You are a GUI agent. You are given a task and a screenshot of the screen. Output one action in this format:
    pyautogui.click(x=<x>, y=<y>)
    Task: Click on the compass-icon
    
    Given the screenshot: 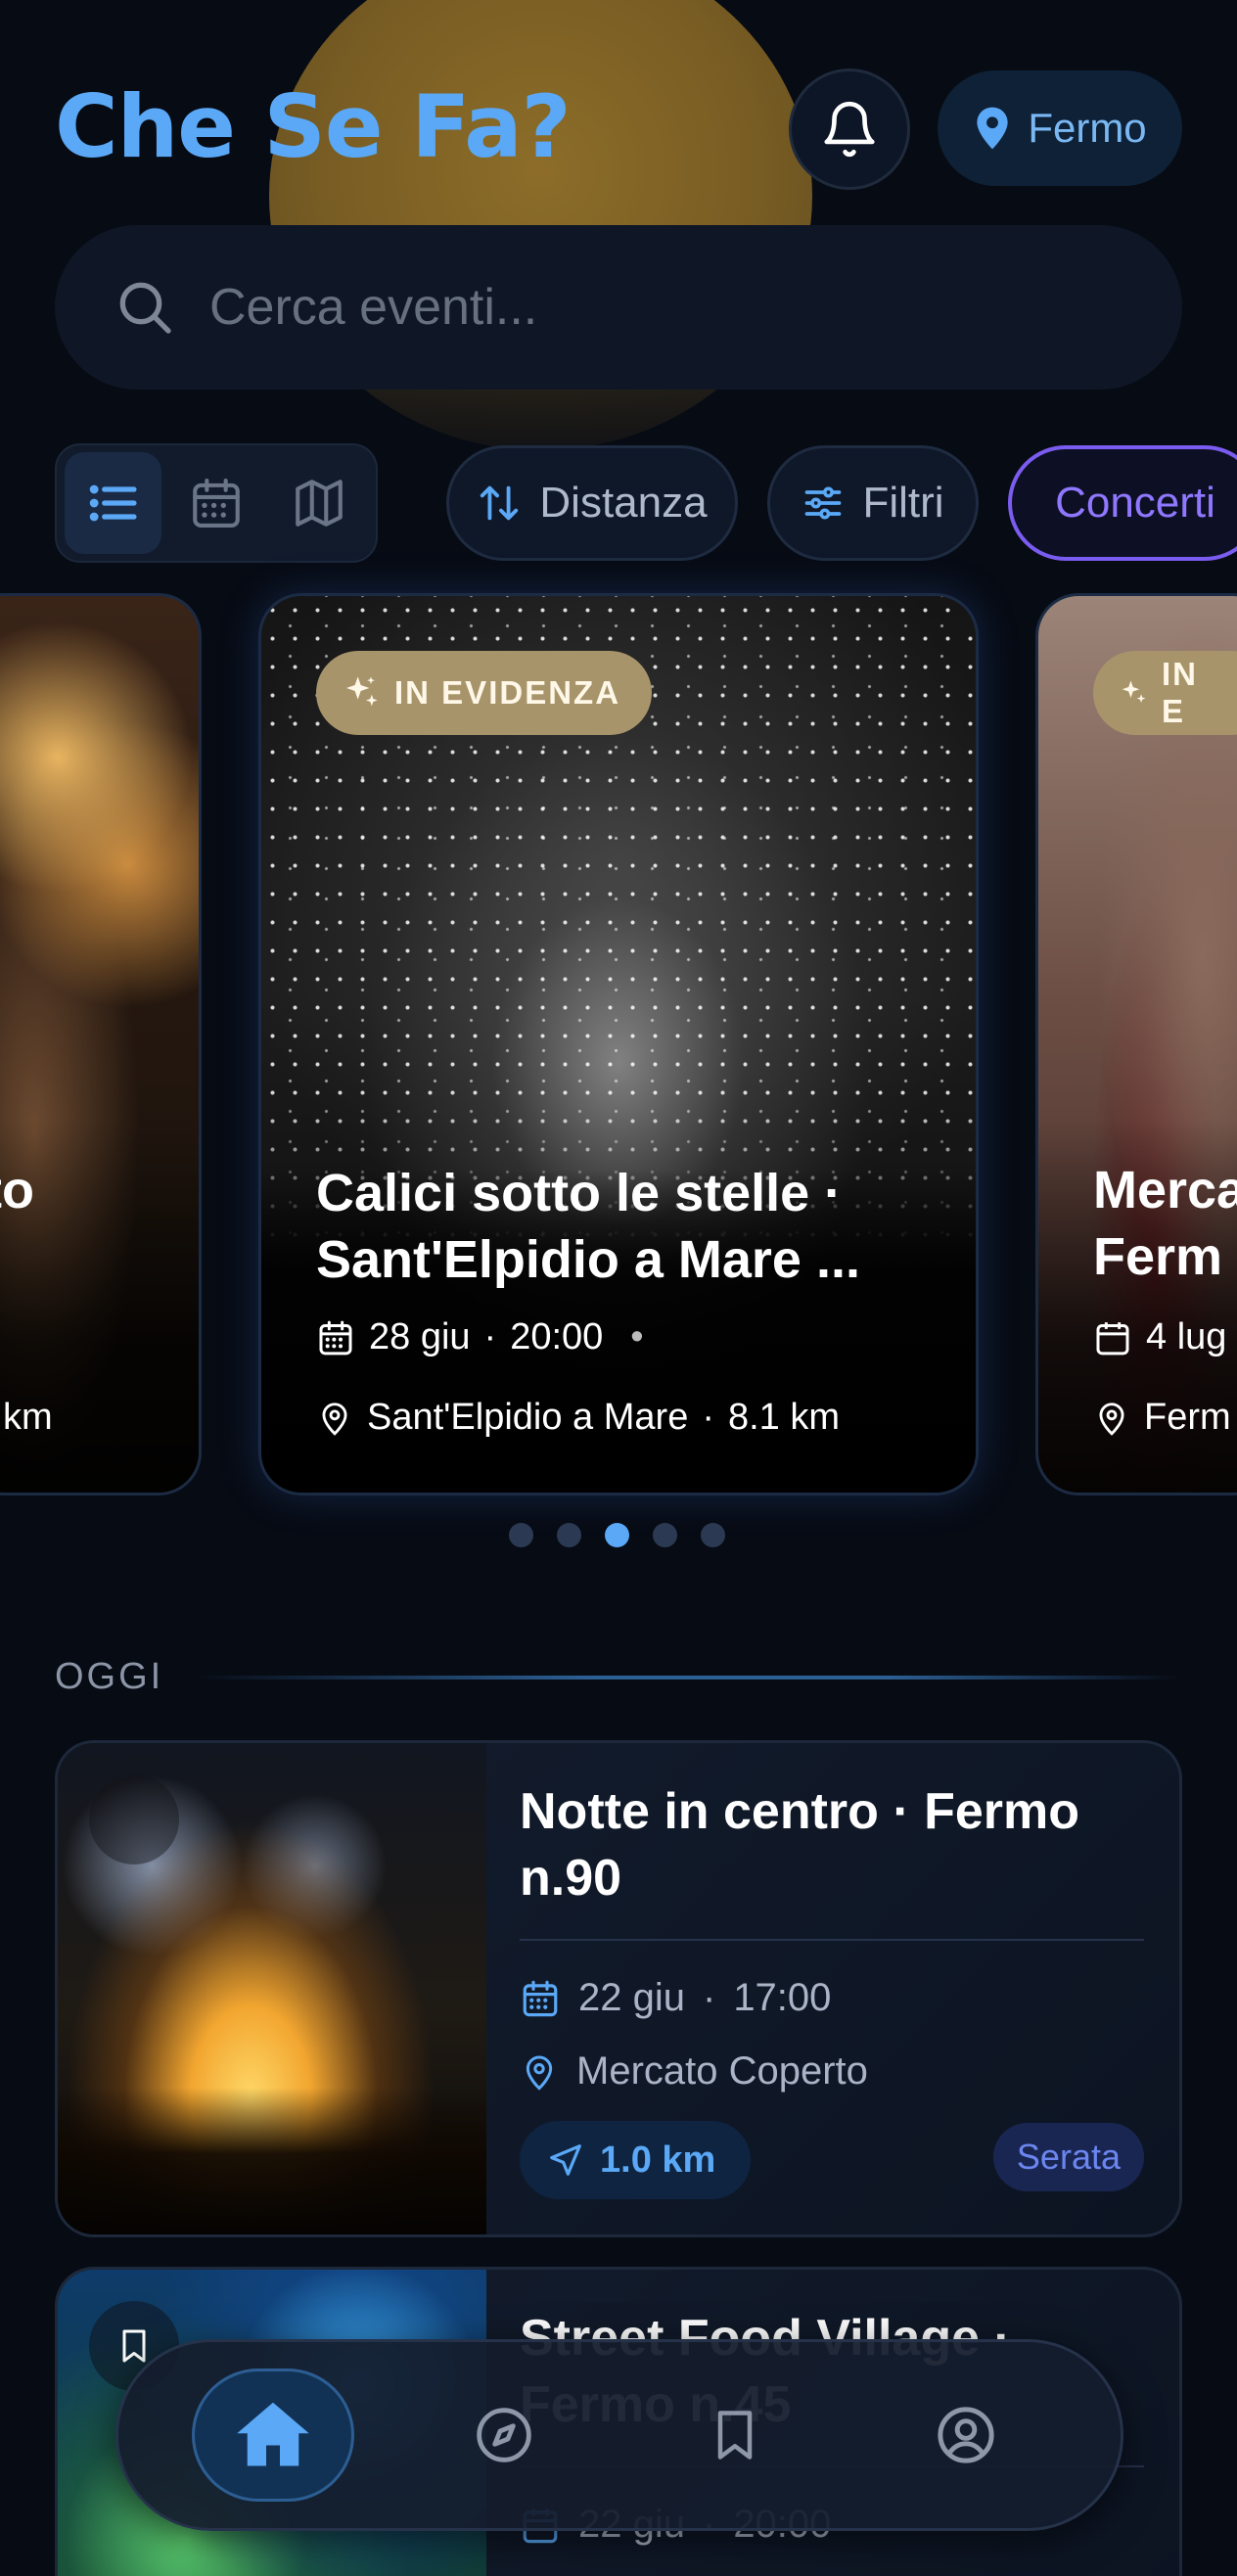 What is the action you would take?
    pyautogui.click(x=504, y=2435)
    